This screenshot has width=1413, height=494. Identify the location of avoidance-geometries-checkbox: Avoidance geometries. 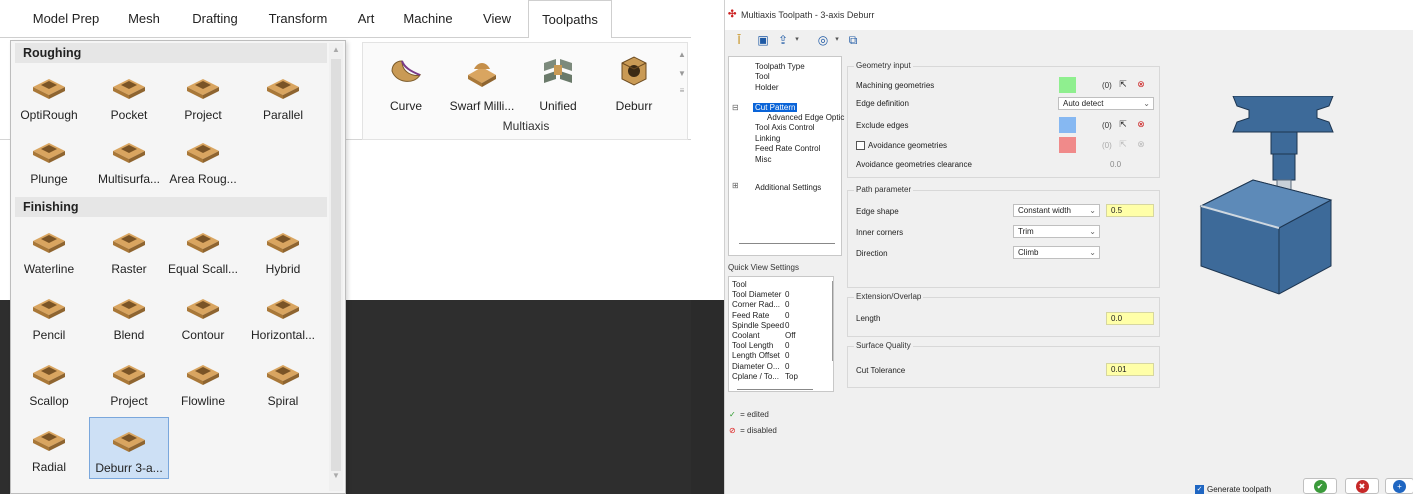
(901, 146).